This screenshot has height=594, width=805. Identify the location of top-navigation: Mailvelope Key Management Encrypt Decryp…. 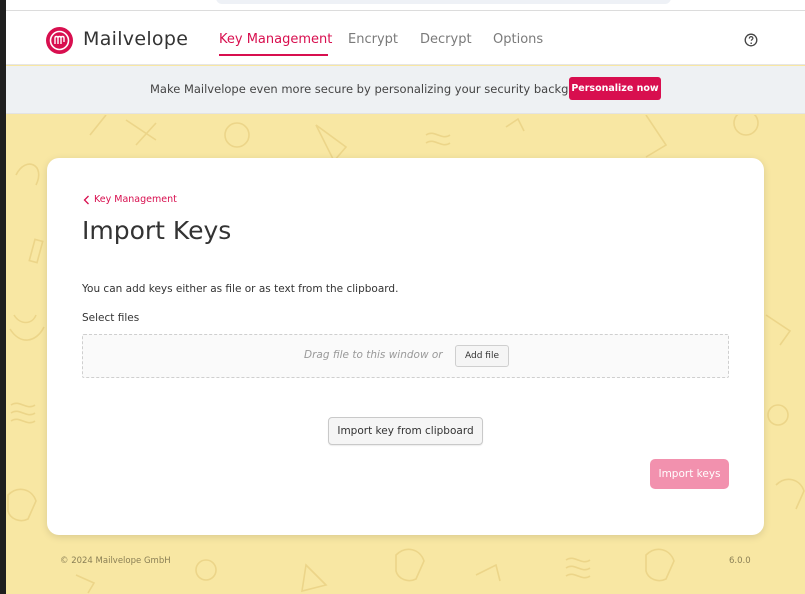
(405, 38).